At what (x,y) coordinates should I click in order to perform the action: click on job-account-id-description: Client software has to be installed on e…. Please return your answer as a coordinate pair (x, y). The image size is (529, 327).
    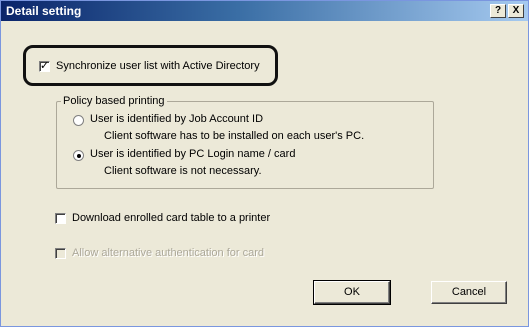
    Looking at the image, I should click on (234, 136).